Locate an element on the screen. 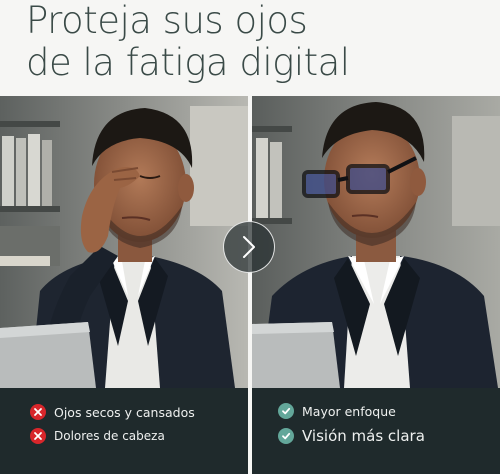 The width and height of the screenshot is (500, 474). next-arrow-button is located at coordinates (249, 247).